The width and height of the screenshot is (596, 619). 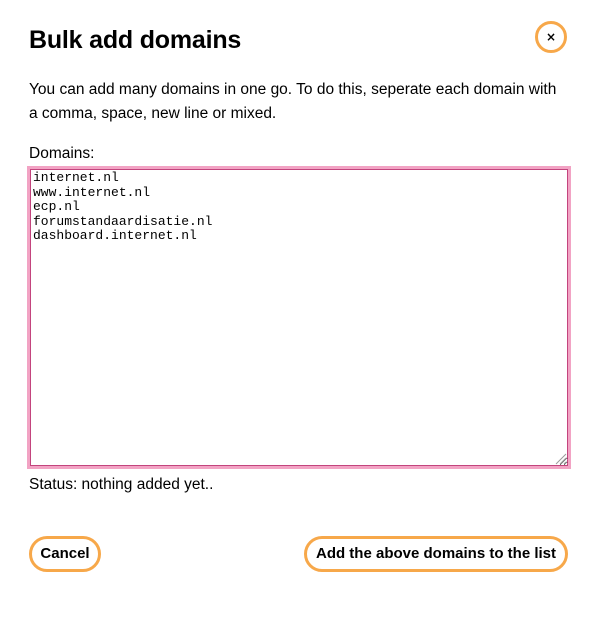 What do you see at coordinates (135, 40) in the screenshot?
I see `dialog-title: Bulk add domains` at bounding box center [135, 40].